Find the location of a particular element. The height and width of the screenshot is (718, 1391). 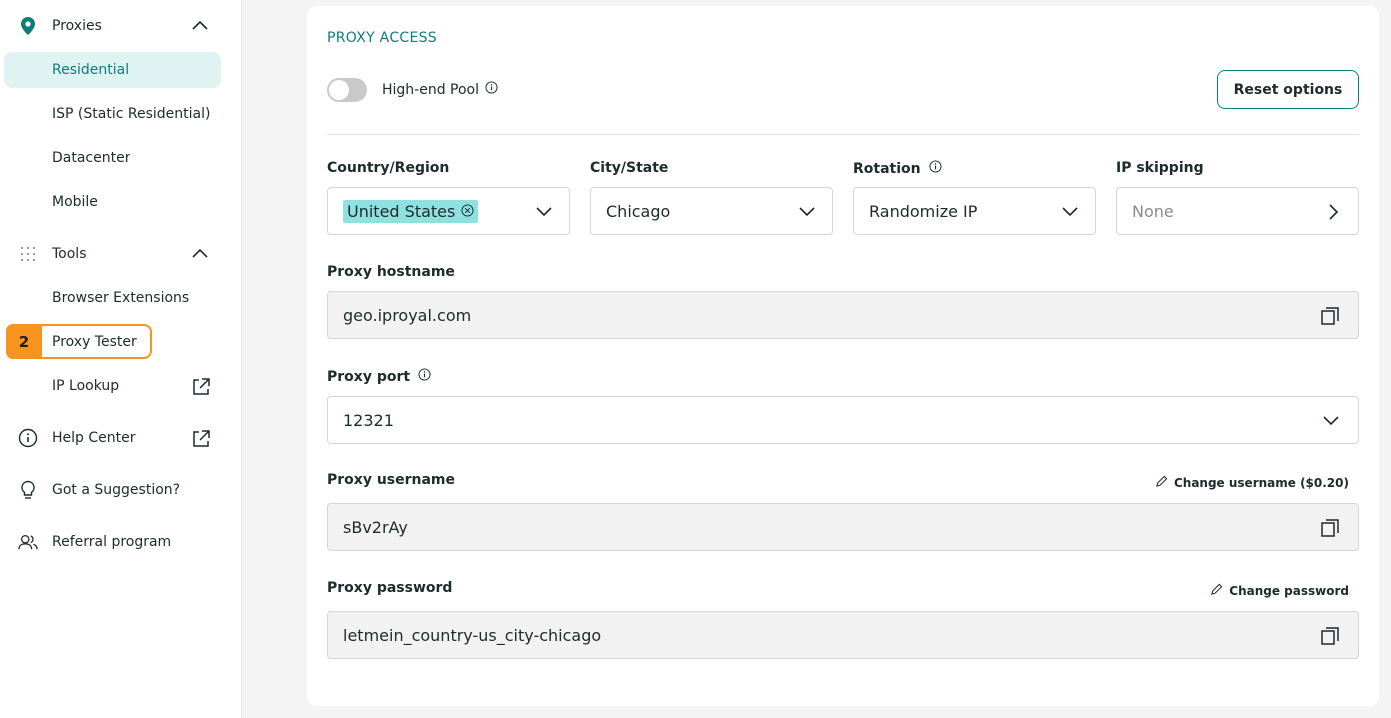

country-select: United States is located at coordinates (448, 211).